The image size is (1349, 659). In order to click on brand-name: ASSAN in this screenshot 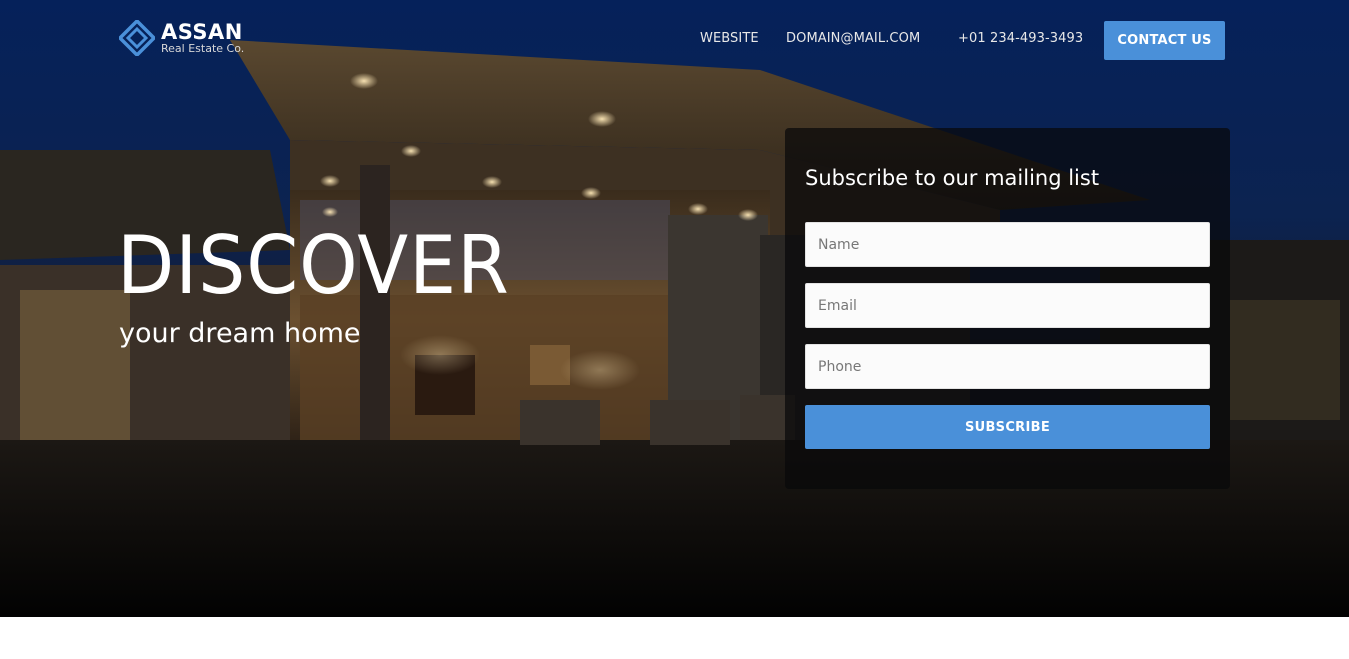, I will do `click(202, 32)`.